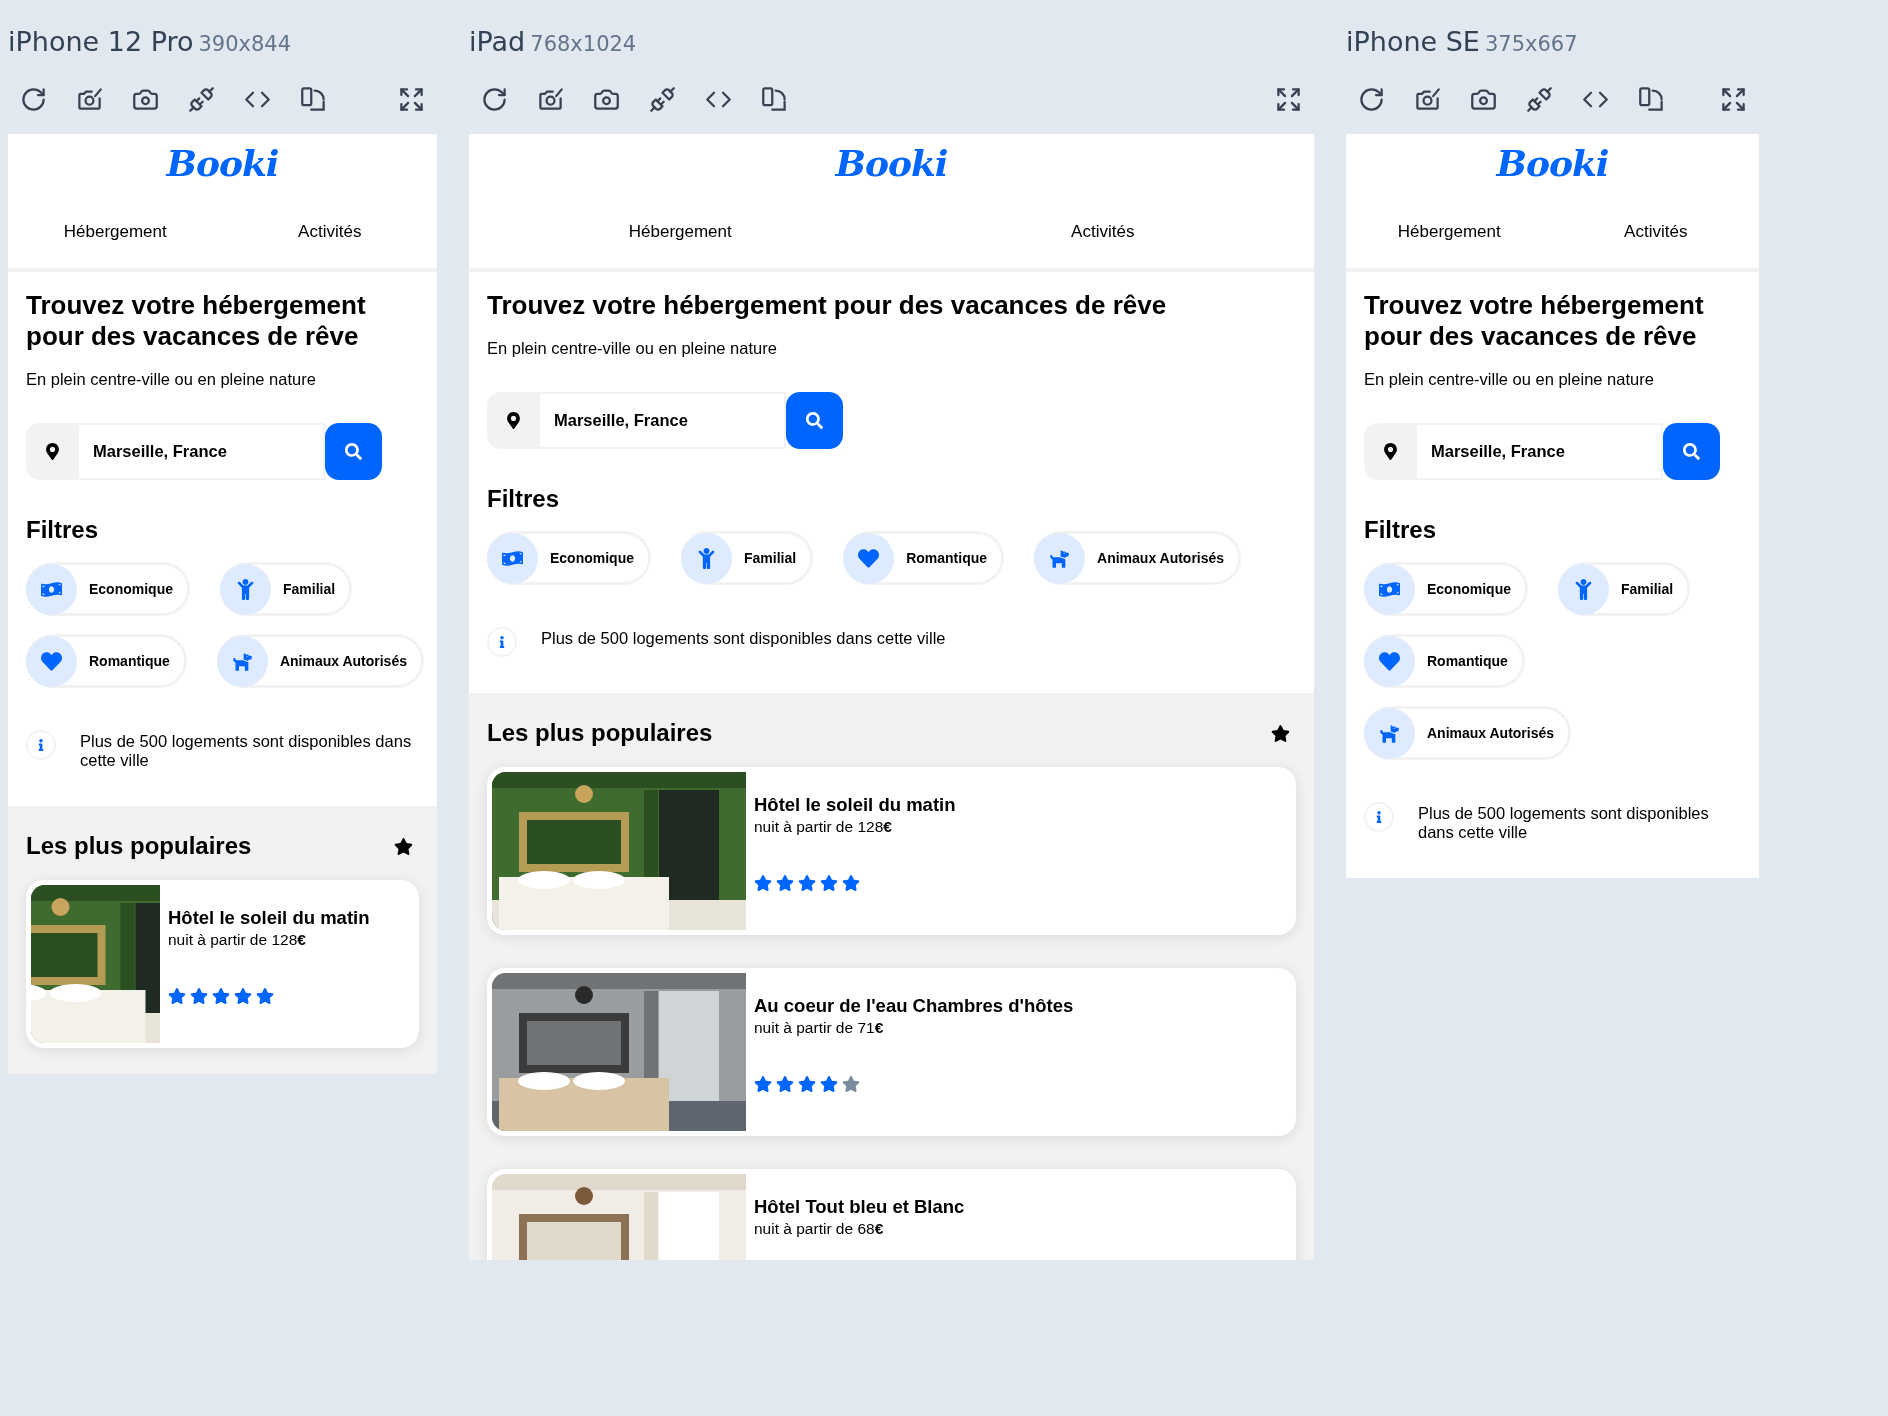 The image size is (1888, 1416). I want to click on logo: Booki, so click(222, 163).